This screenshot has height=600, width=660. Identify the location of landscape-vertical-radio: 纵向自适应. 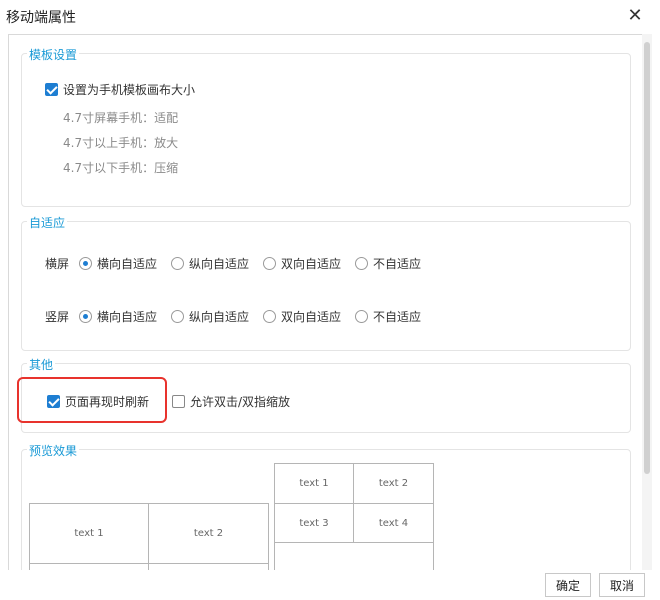
(210, 263).